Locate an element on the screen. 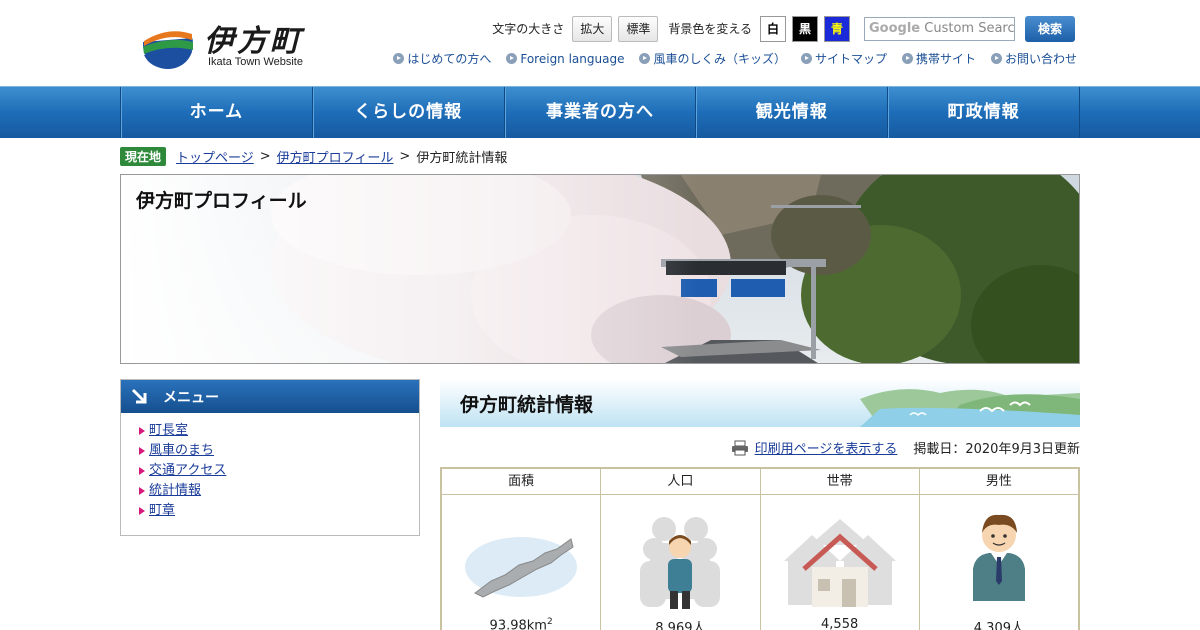 The height and width of the screenshot is (630, 1200). nav-living: くらしの情報 is located at coordinates (409, 112).